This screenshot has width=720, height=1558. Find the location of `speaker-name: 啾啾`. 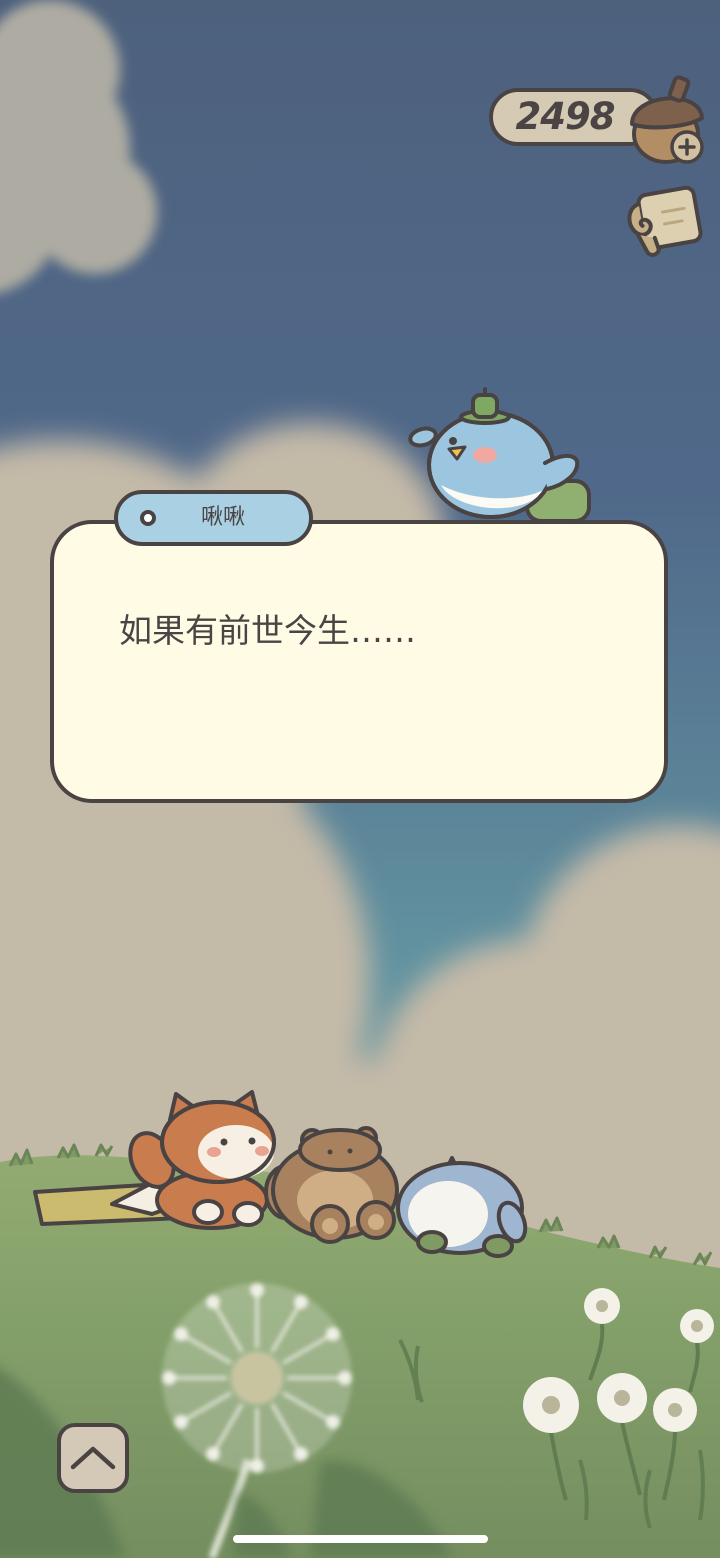

speaker-name: 啾啾 is located at coordinates (222, 517).